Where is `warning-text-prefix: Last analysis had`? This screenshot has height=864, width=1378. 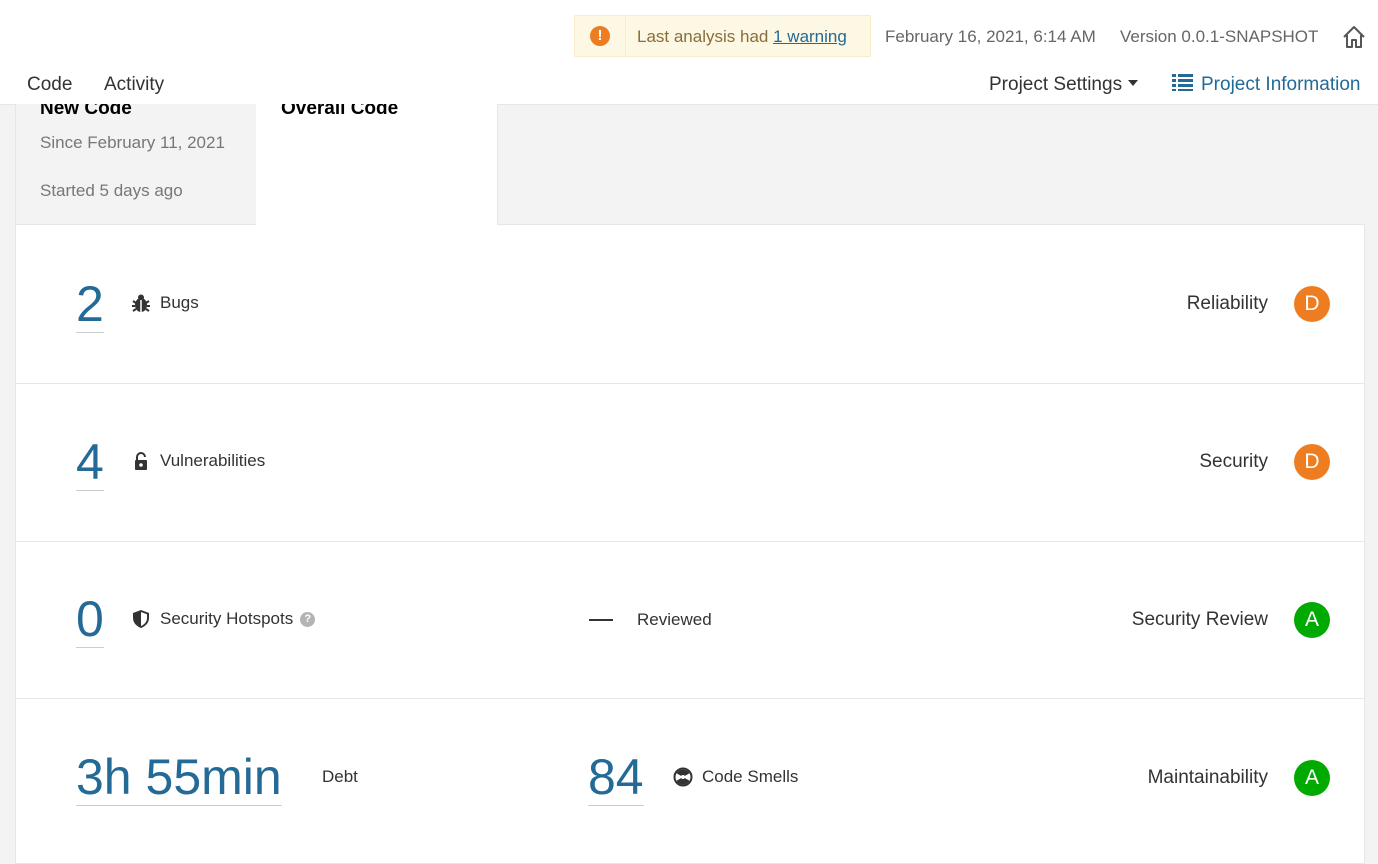 warning-text-prefix: Last analysis had is located at coordinates (703, 36).